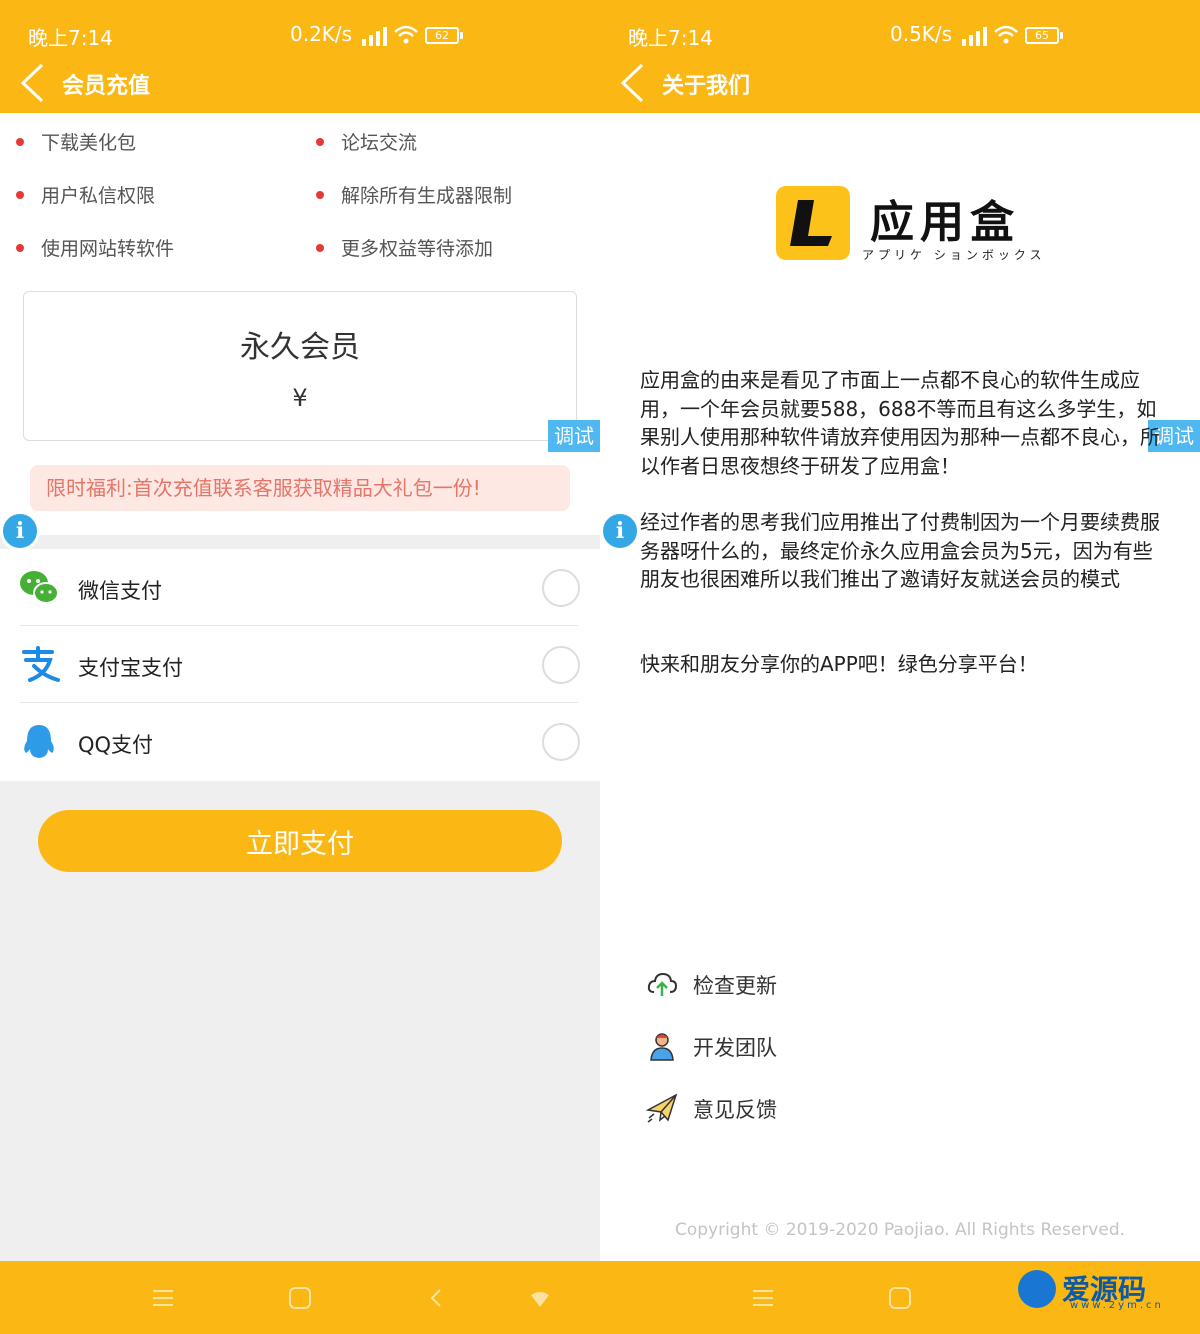 This screenshot has width=1200, height=1334. I want to click on perk-item: 用户私信权限, so click(85, 194).